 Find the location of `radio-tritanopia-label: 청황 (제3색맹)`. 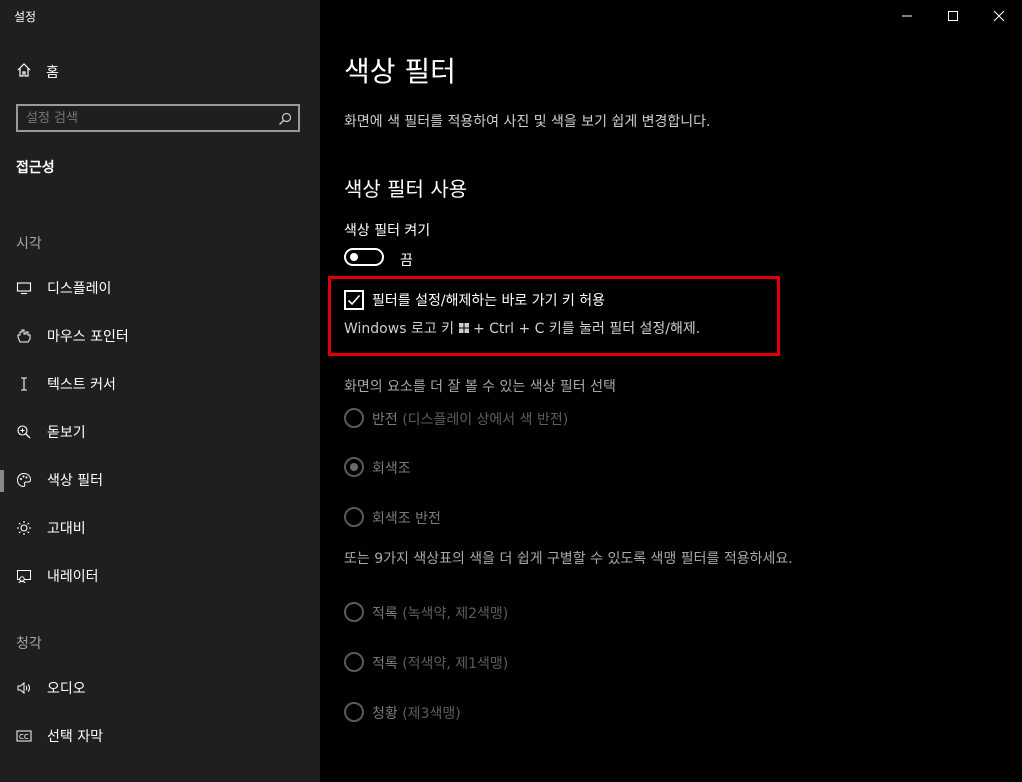

radio-tritanopia-label: 청황 (제3색맹) is located at coordinates (416, 713).